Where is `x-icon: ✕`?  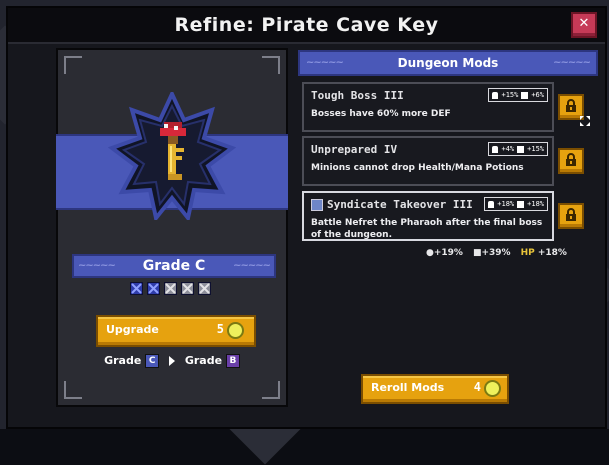
x-icon: ✕ is located at coordinates (584, 23).